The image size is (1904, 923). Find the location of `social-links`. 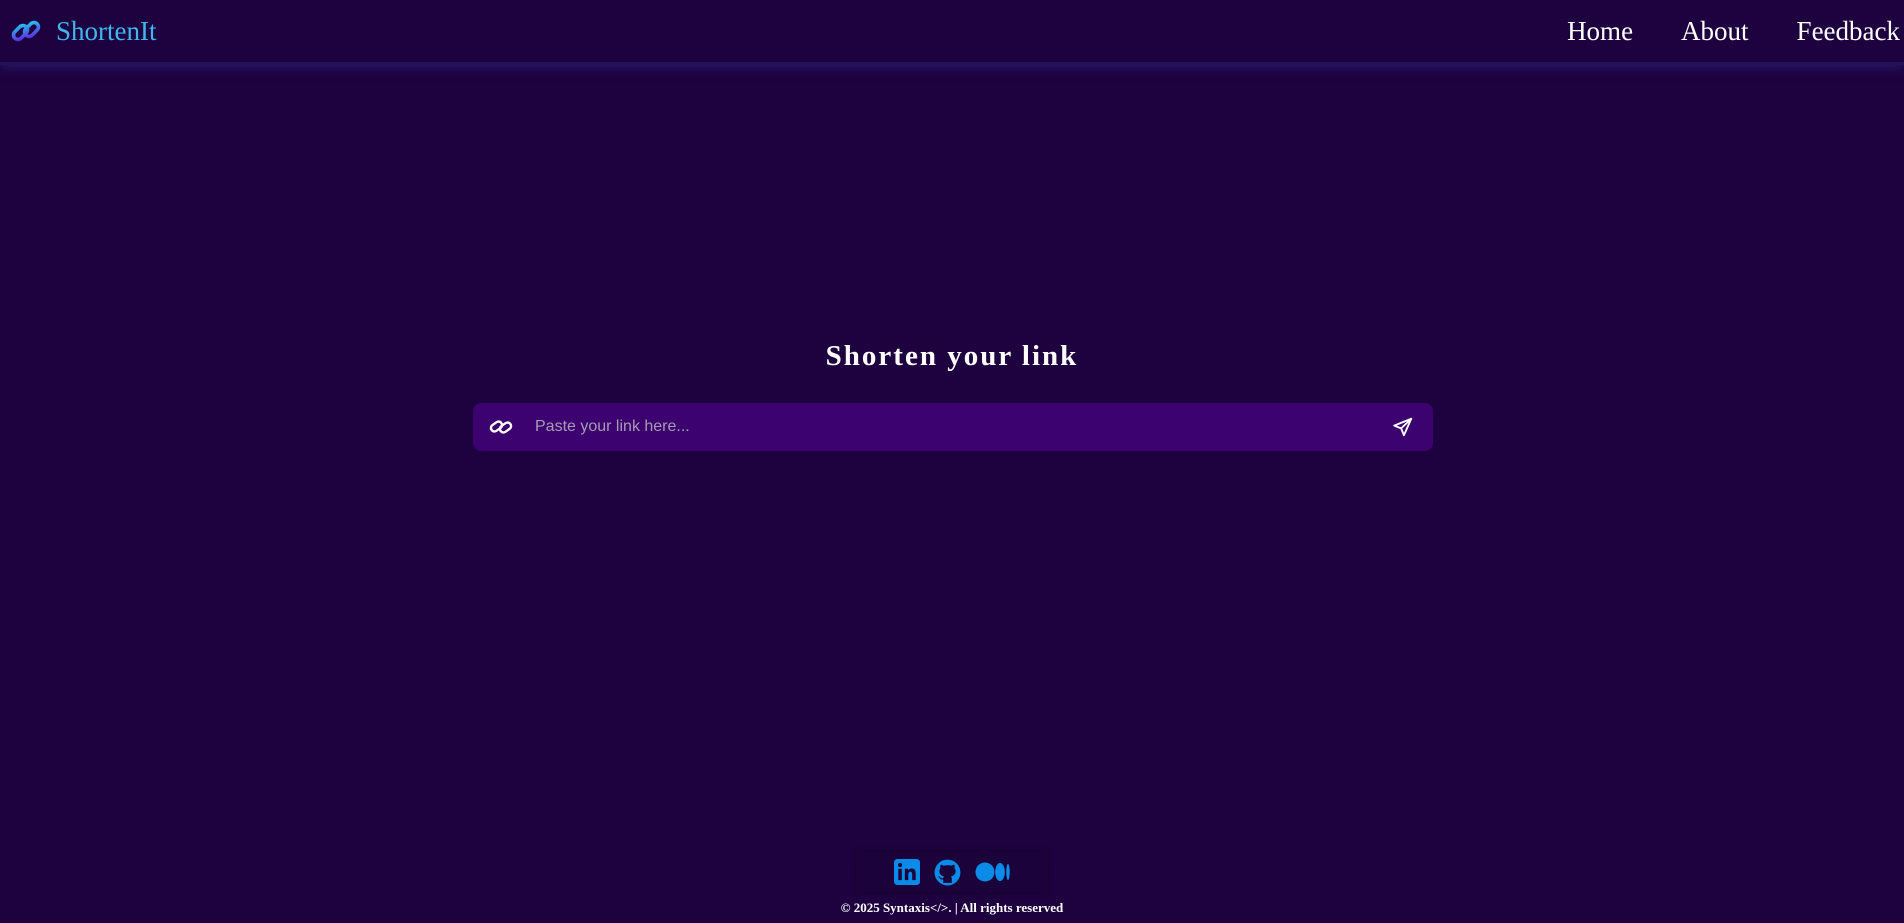

social-links is located at coordinates (952, 872).